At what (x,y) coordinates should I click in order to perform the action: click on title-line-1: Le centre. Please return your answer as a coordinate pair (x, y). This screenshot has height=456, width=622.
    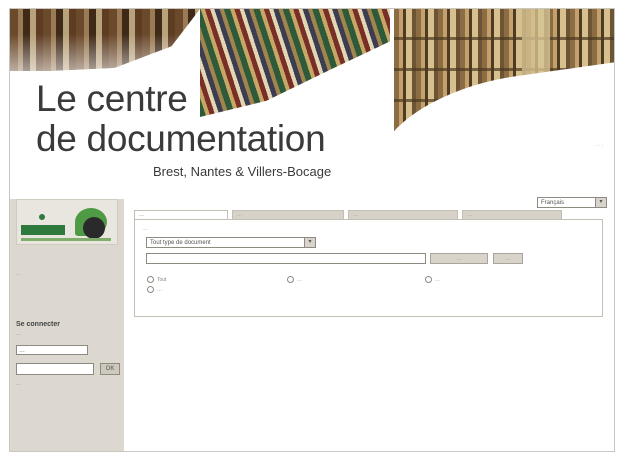
    Looking at the image, I should click on (112, 98).